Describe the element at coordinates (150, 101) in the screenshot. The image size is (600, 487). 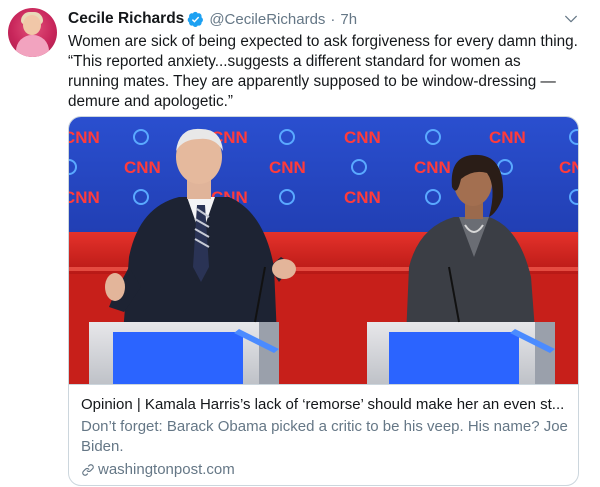
I see `tweet-text-line: demure and apologetic.”` at that location.